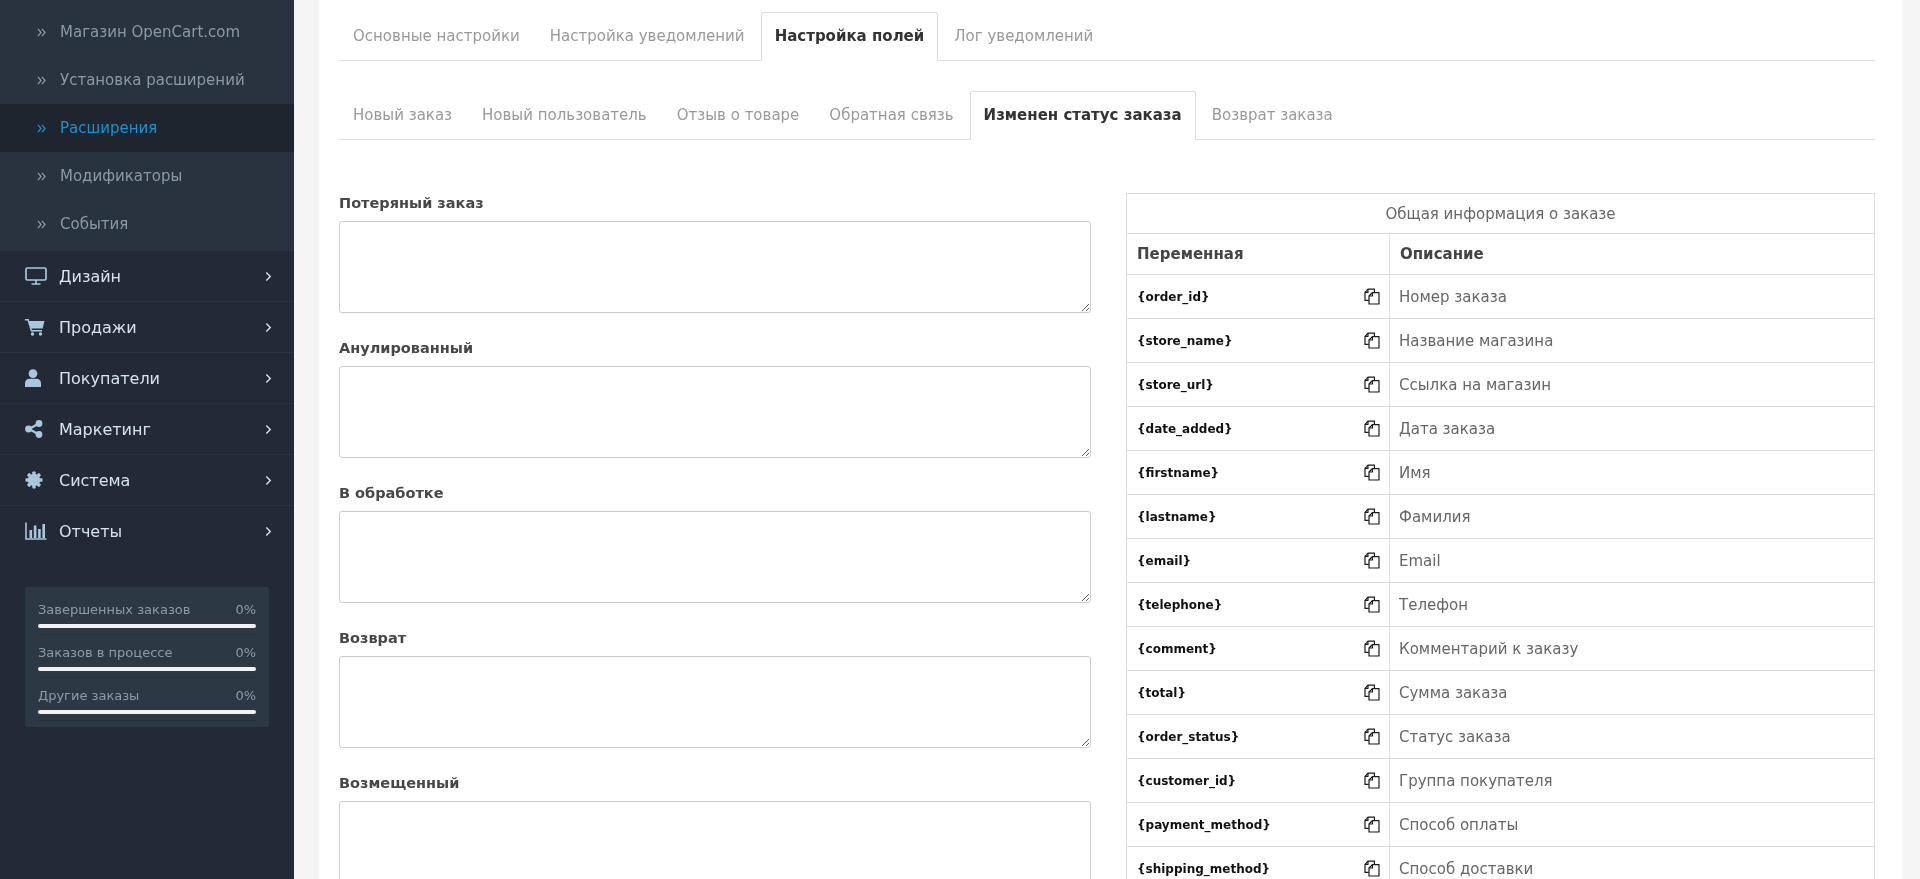 The height and width of the screenshot is (879, 1920). What do you see at coordinates (147, 479) in the screenshot?
I see `sidebar-menu-item: Система` at bounding box center [147, 479].